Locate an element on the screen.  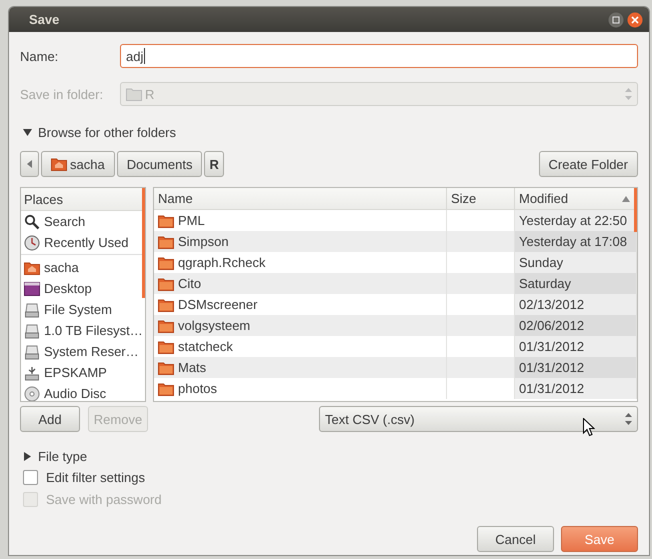
place-item: Audio Disc is located at coordinates (83, 392).